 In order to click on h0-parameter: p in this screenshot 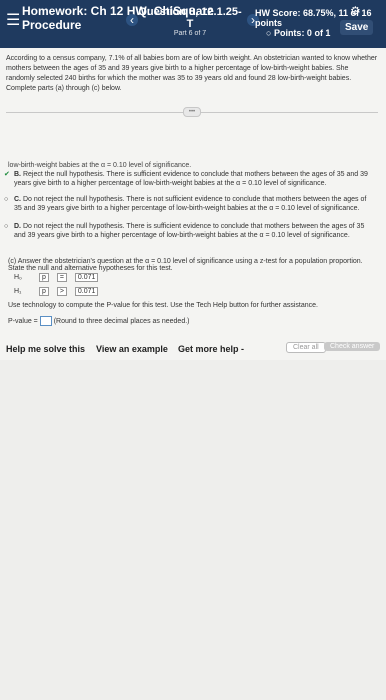, I will do `click(43, 277)`.